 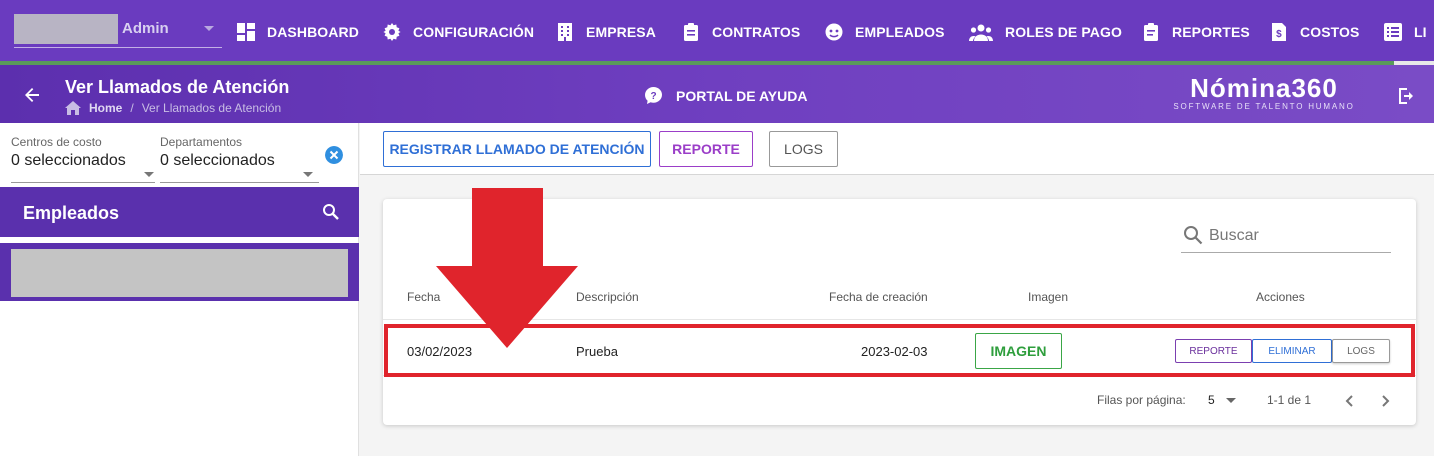 I want to click on nav-reportes: REPORTES, so click(x=1196, y=32).